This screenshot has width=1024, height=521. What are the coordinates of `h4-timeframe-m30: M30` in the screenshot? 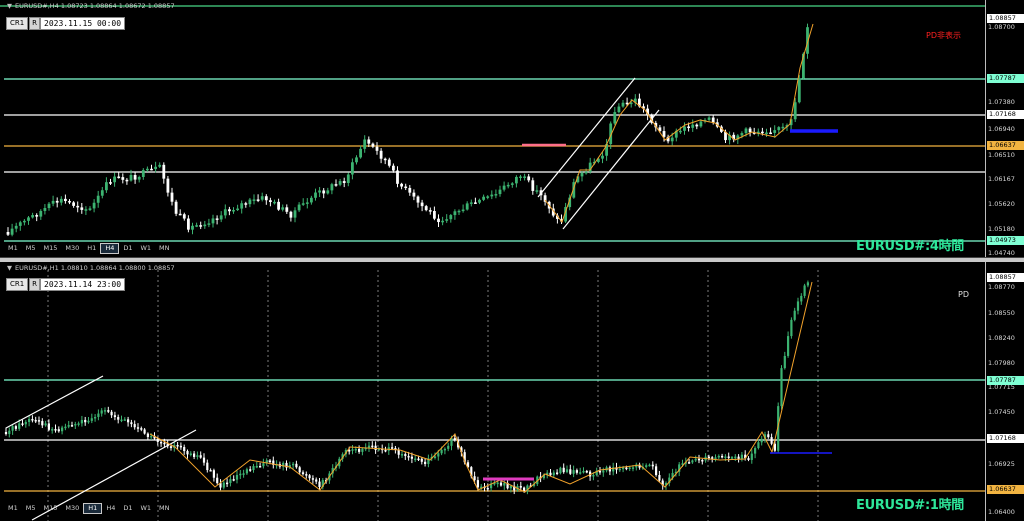 It's located at (72, 248).